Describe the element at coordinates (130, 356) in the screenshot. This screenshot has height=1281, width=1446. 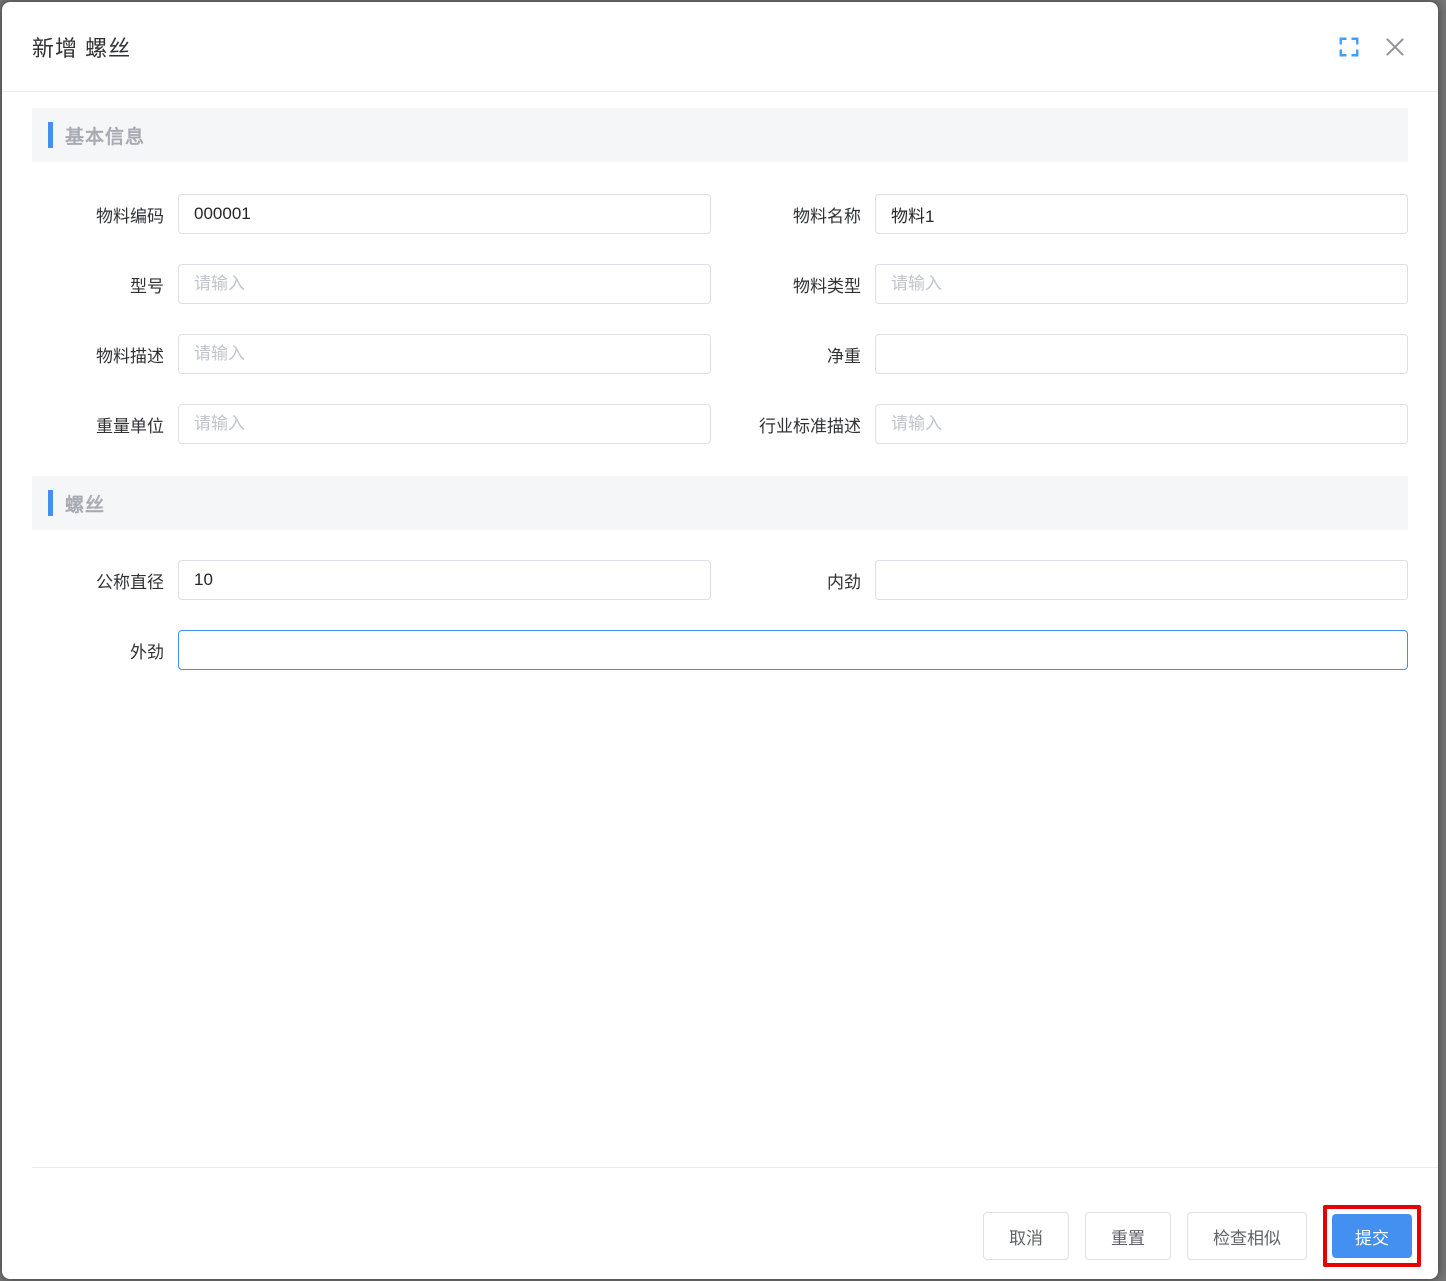
I see `material-desc-label: 物料描述` at that location.